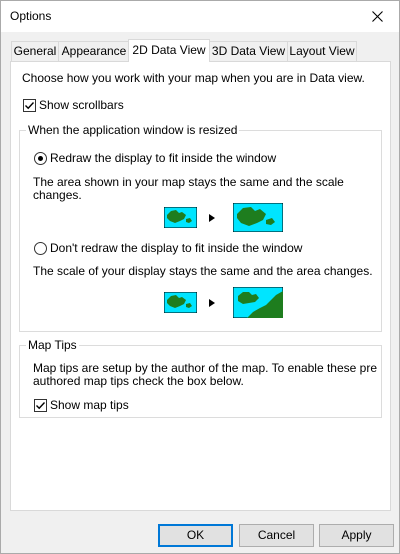  I want to click on radio-selected-dot, so click(40, 158).